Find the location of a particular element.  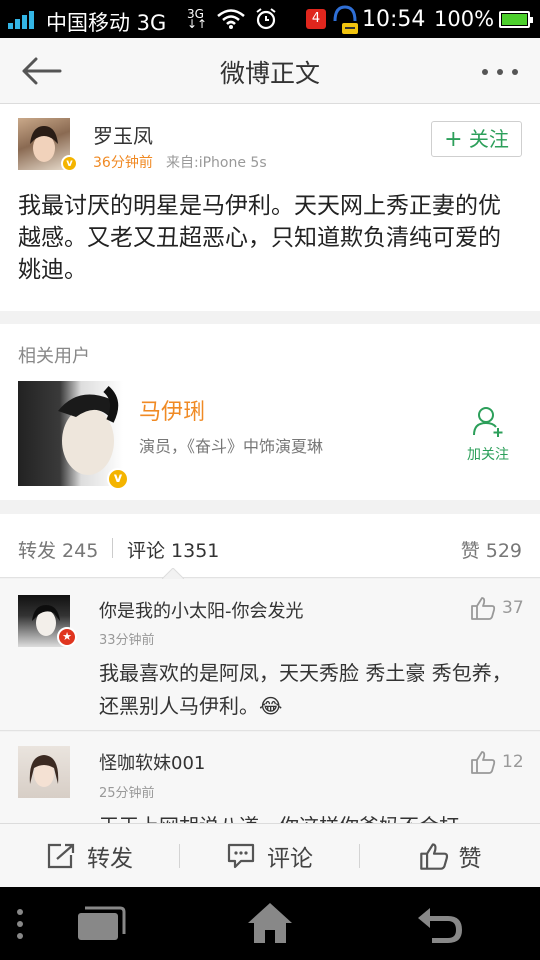

commenter-name: 你是我的小太阳-你会发光 is located at coordinates (201, 610).